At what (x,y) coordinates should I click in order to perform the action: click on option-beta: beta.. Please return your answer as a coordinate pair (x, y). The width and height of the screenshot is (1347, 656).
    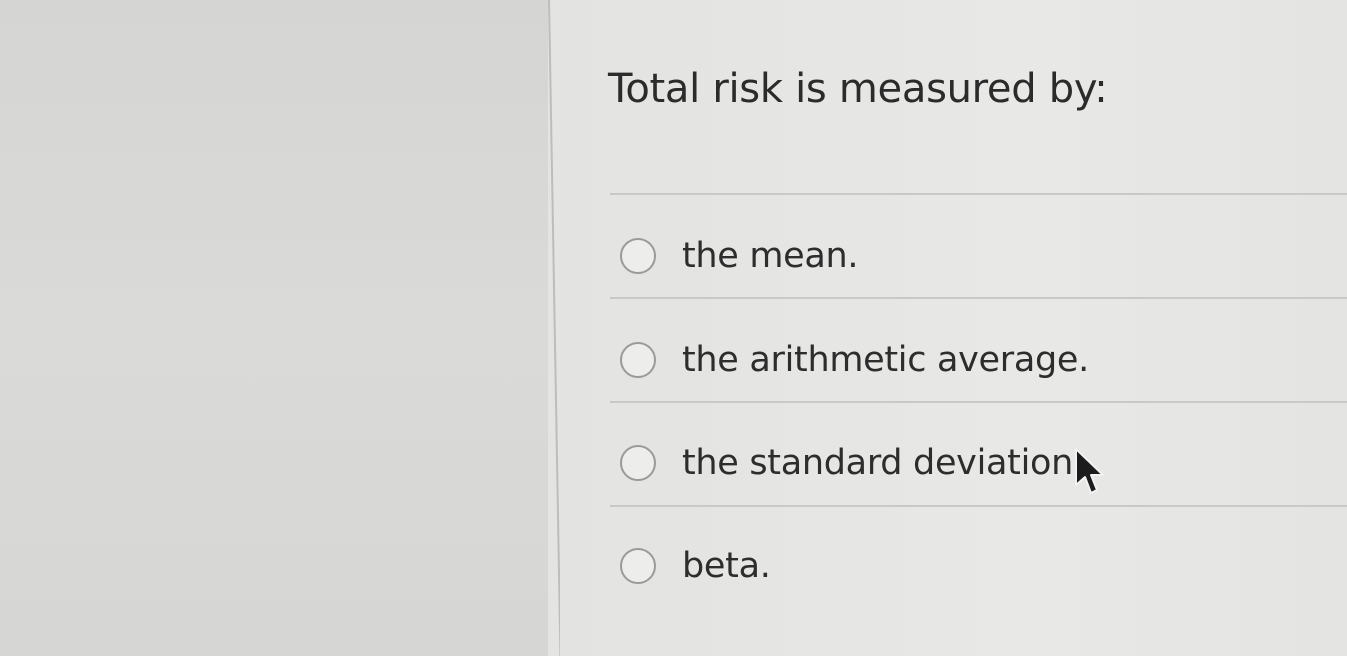
    Looking at the image, I should click on (695, 566).